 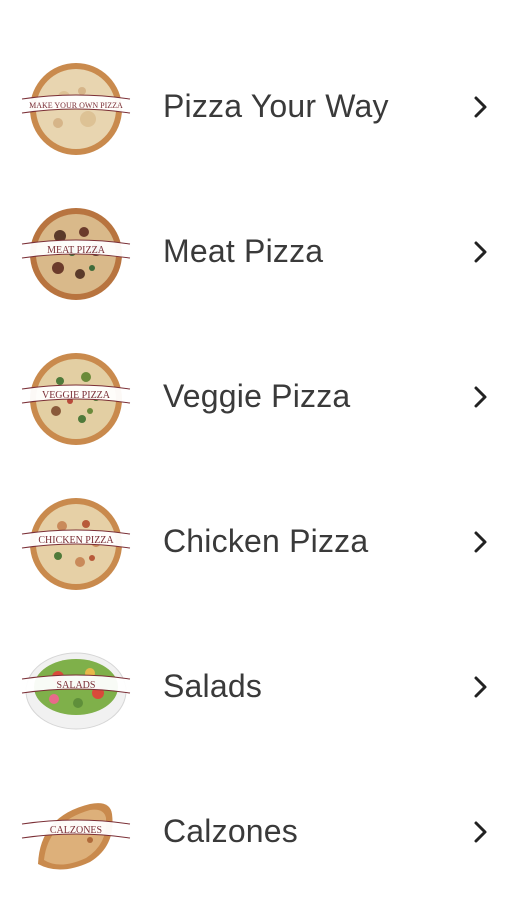 I want to click on banner-text: VEGGIE PIZZA, so click(x=76, y=395).